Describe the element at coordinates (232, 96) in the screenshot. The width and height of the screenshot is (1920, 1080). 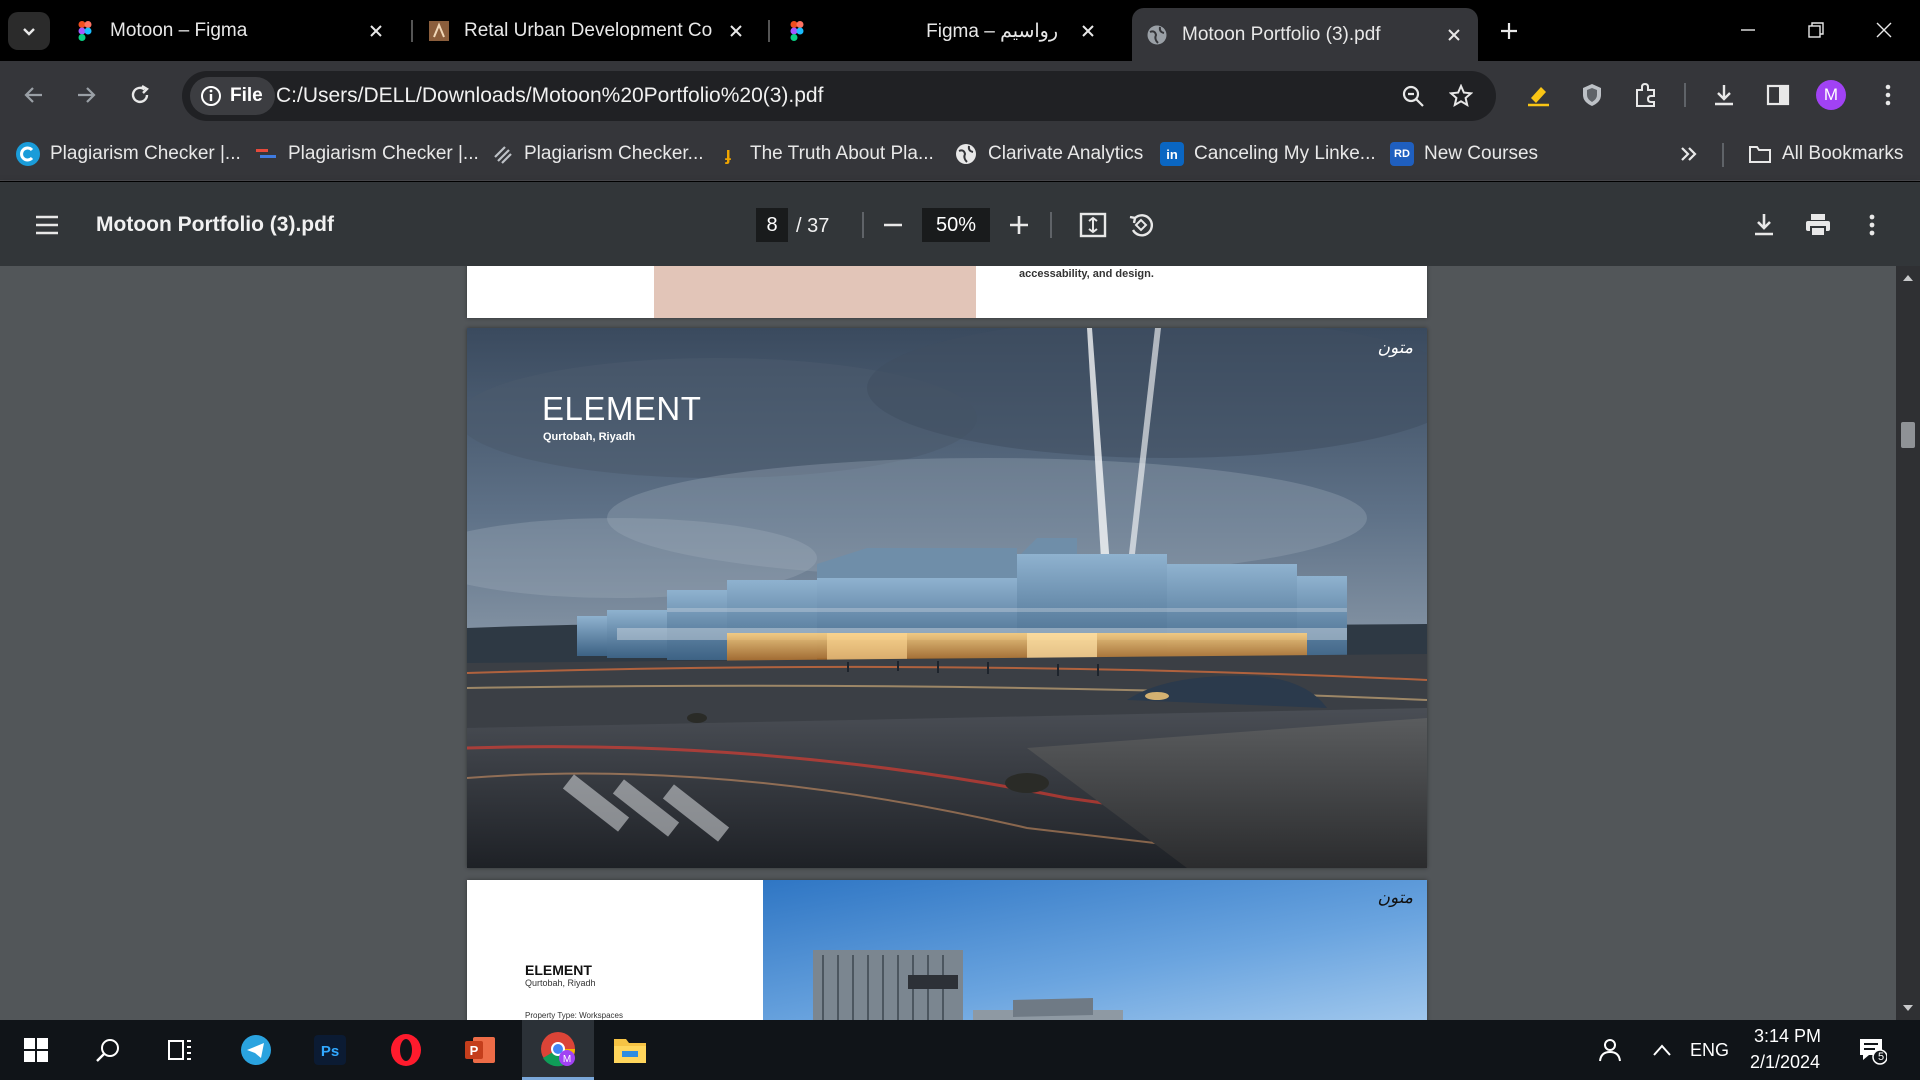
I see `site-info-chip: File` at that location.